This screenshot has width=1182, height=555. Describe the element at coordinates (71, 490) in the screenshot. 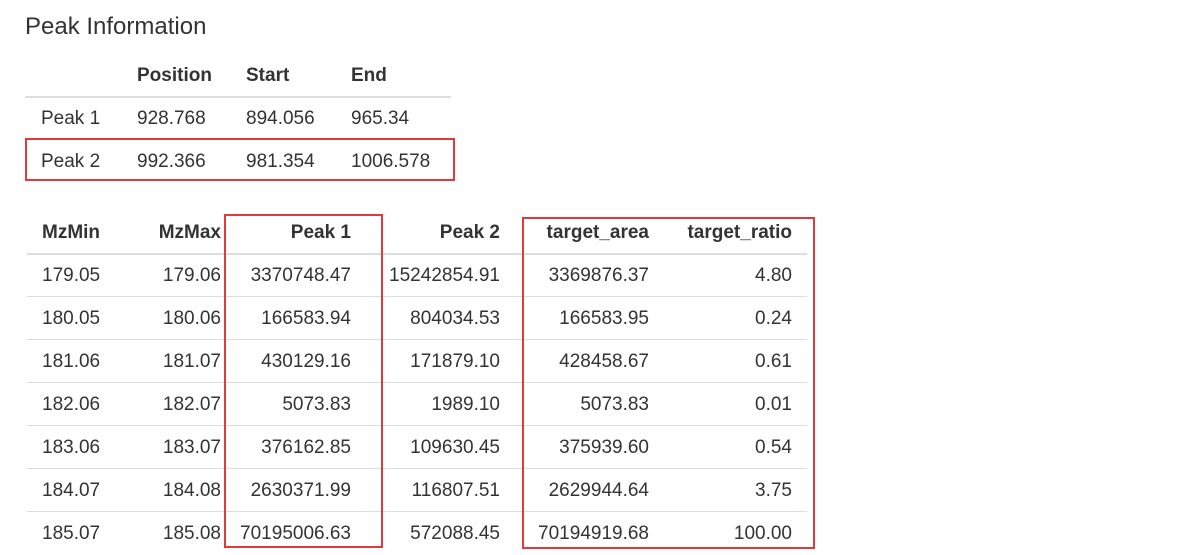

I see `table-cell: 184.07` at that location.